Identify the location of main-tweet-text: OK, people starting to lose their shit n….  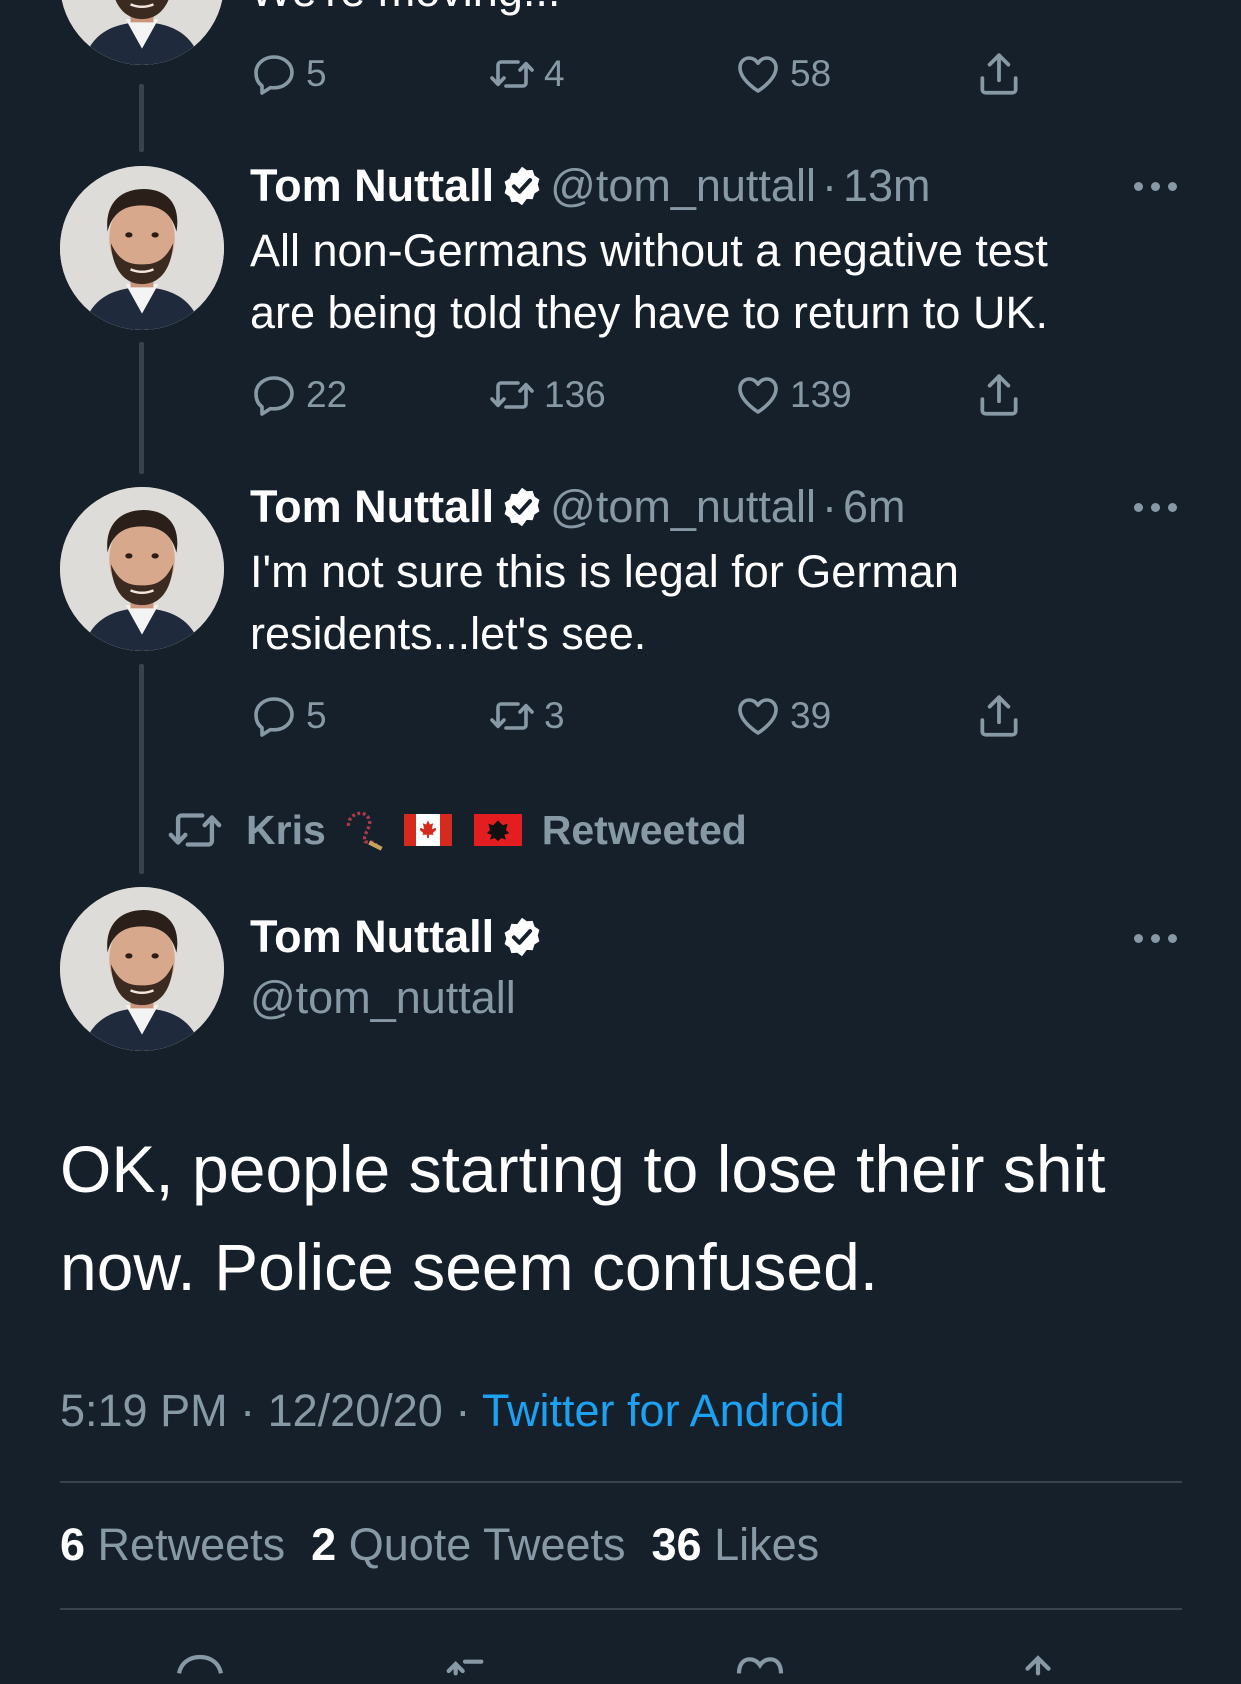
(625, 1218).